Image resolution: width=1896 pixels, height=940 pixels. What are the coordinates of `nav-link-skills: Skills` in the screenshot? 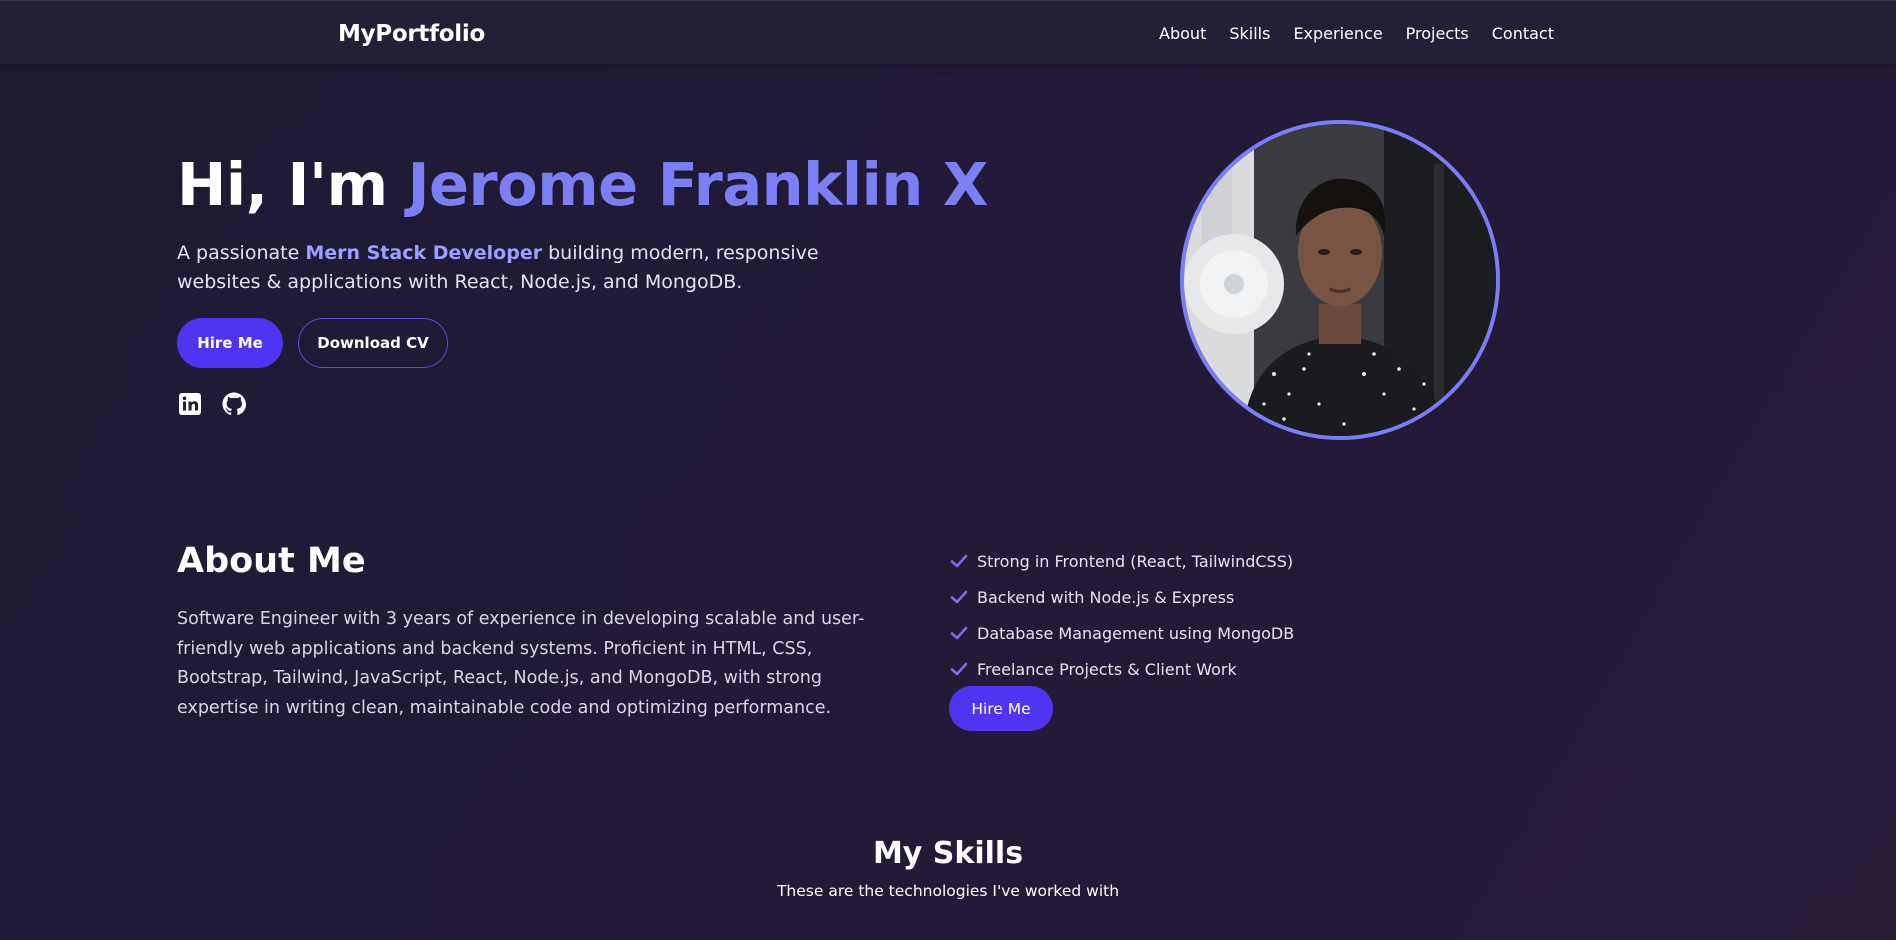 It's located at (1249, 33).